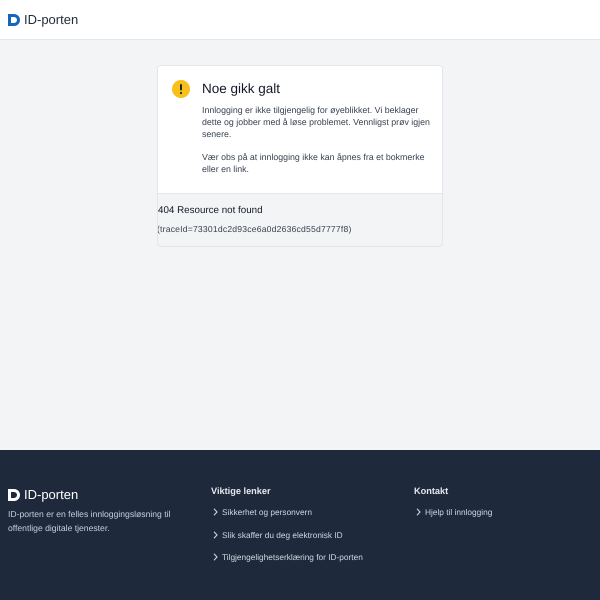 This screenshot has height=600, width=600. Describe the element at coordinates (51, 494) in the screenshot. I see `footer-logo-text: ID-porten` at that location.